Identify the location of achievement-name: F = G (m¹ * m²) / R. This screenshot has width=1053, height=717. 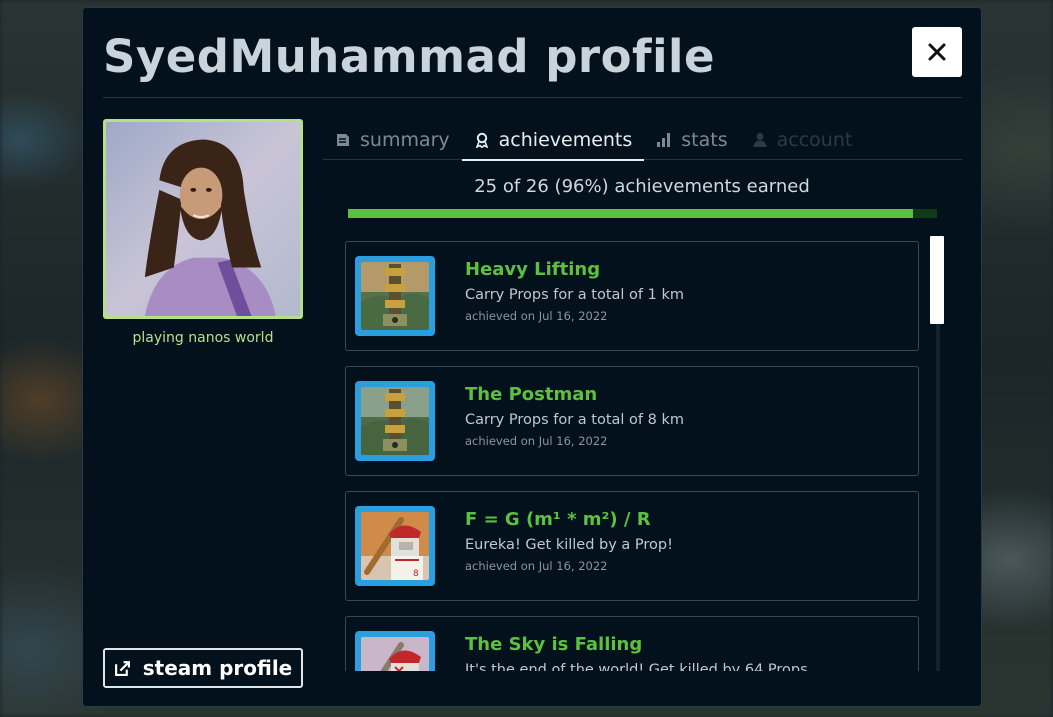
(558, 519).